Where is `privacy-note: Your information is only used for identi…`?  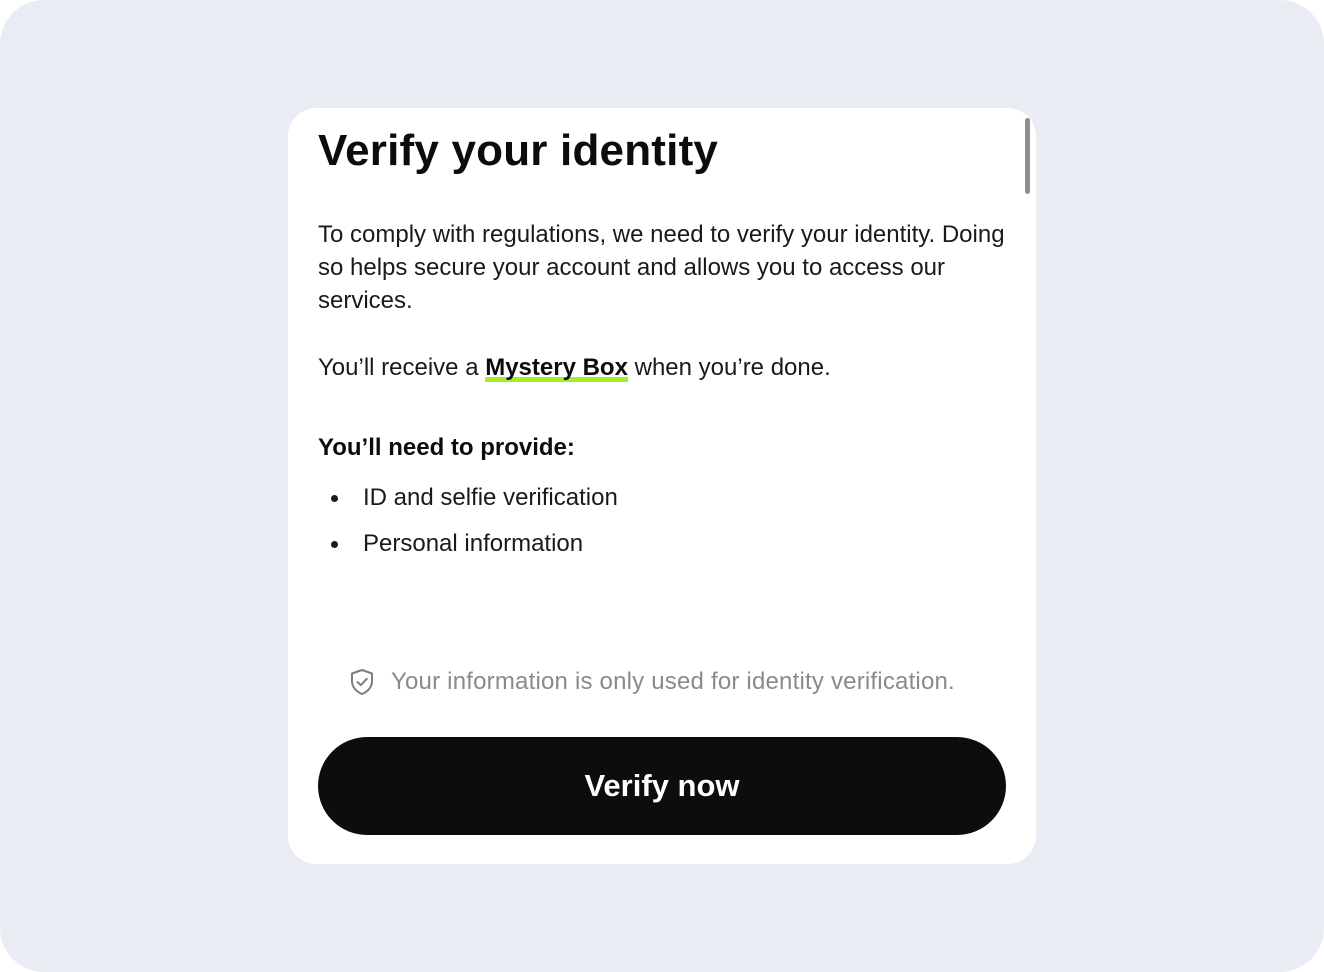
privacy-note: Your information is only used for identi… is located at coordinates (651, 682).